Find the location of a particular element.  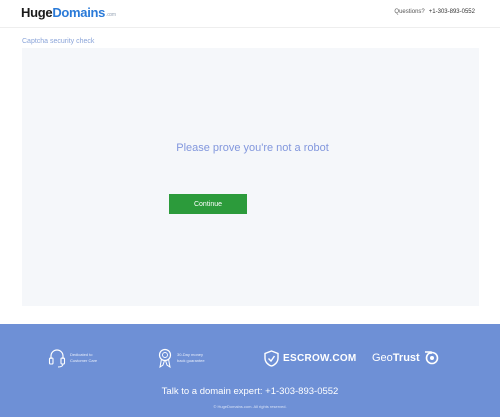

header-contact: Questions? +1-303-893-0552 is located at coordinates (434, 12).